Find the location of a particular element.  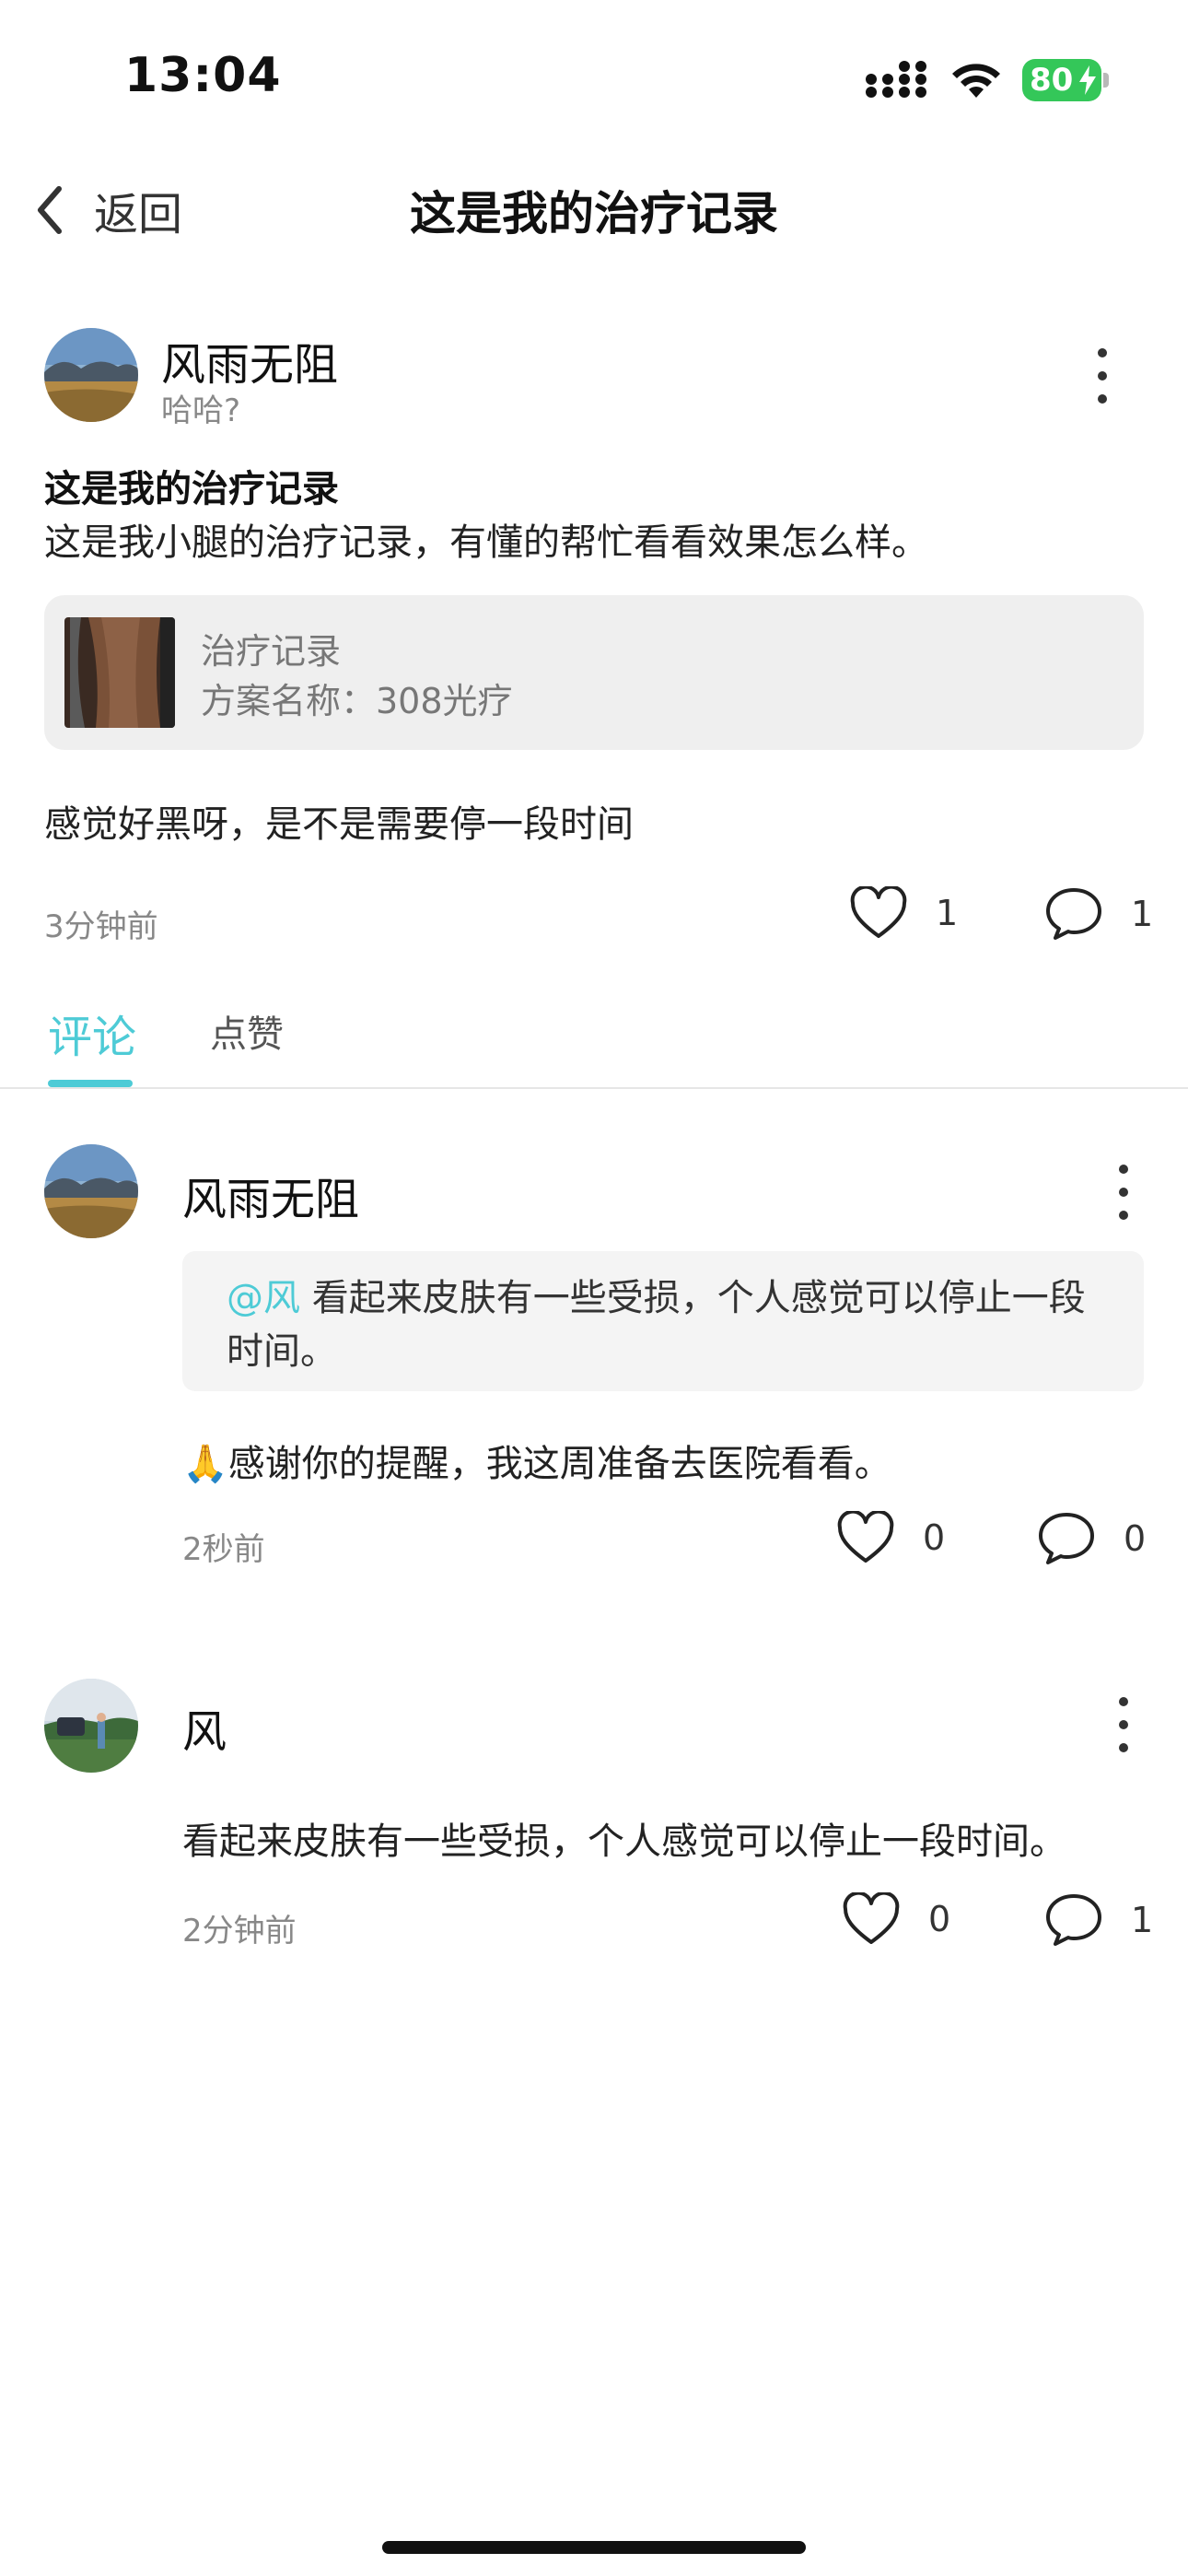

post-author-name: 风雨无阻 is located at coordinates (249, 360).